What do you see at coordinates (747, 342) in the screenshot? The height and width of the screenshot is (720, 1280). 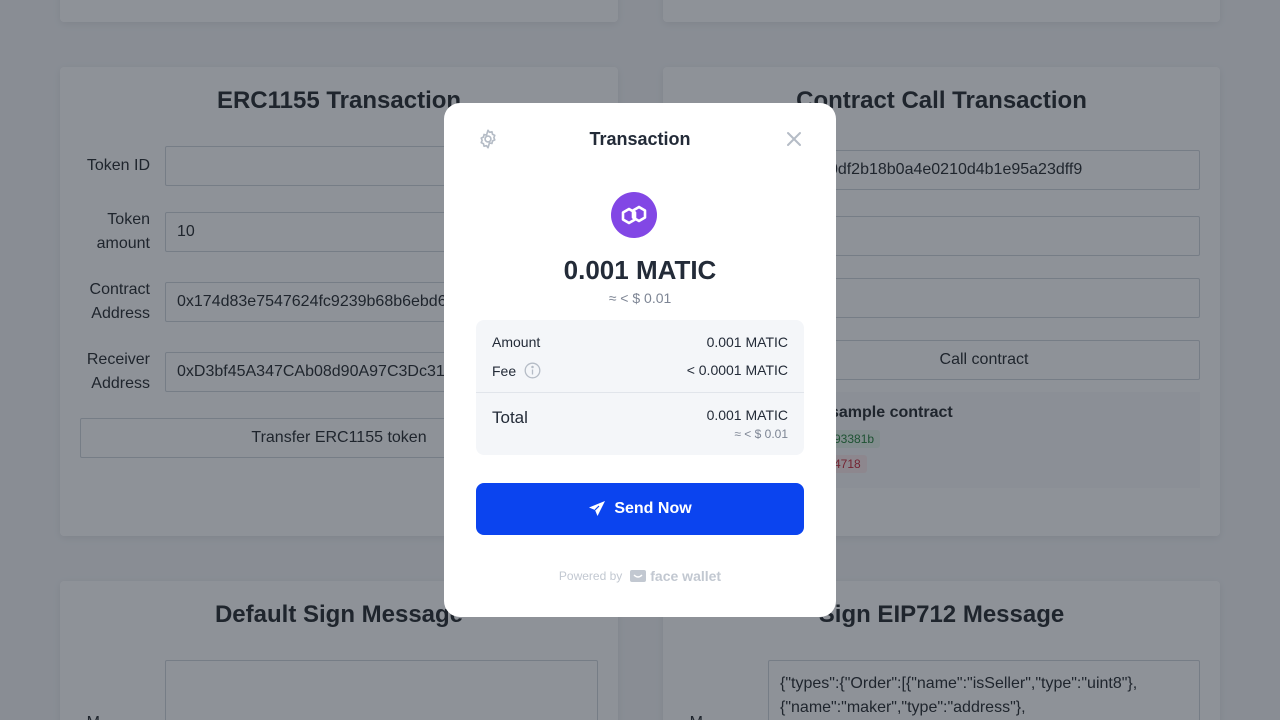 I see `amount-value: 0.001 MATIC` at bounding box center [747, 342].